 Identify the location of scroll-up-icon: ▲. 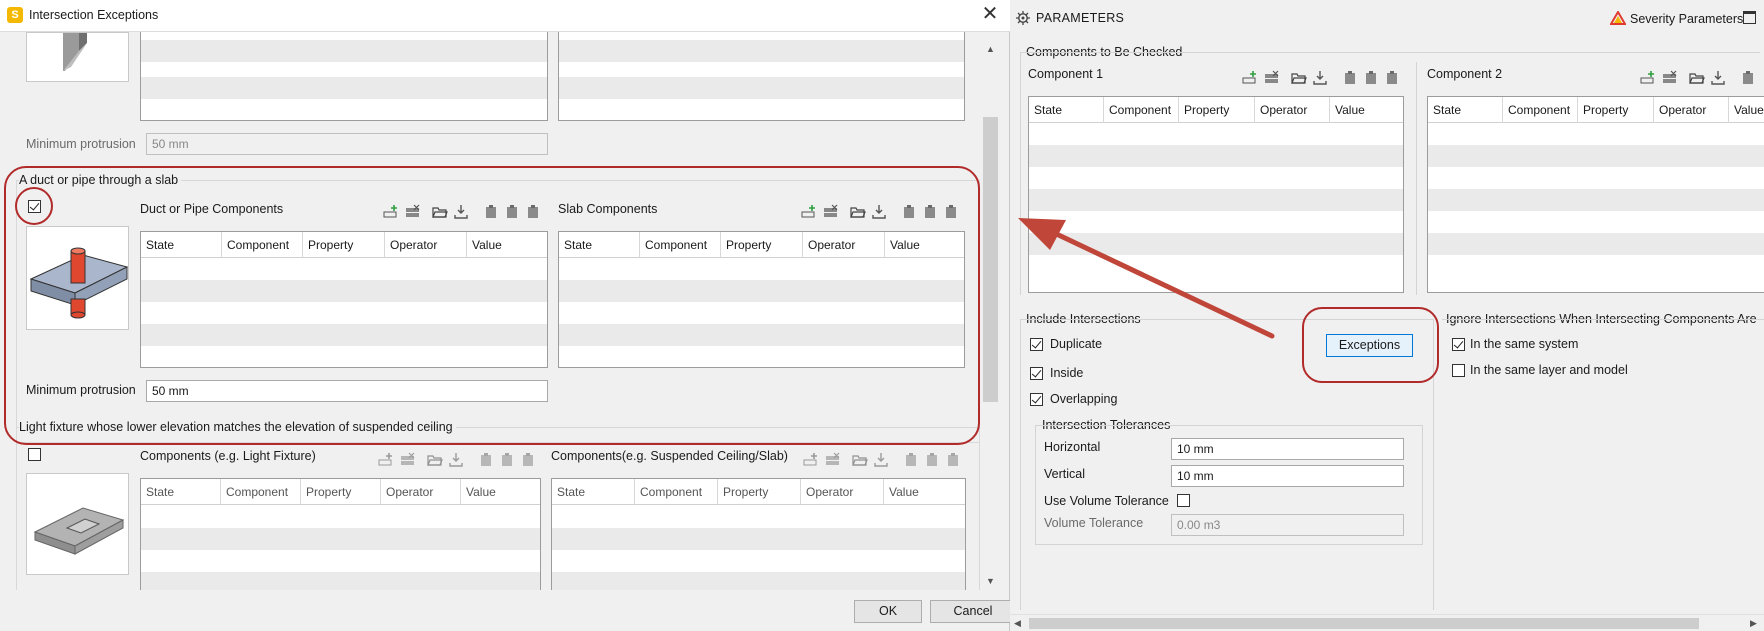
(990, 49).